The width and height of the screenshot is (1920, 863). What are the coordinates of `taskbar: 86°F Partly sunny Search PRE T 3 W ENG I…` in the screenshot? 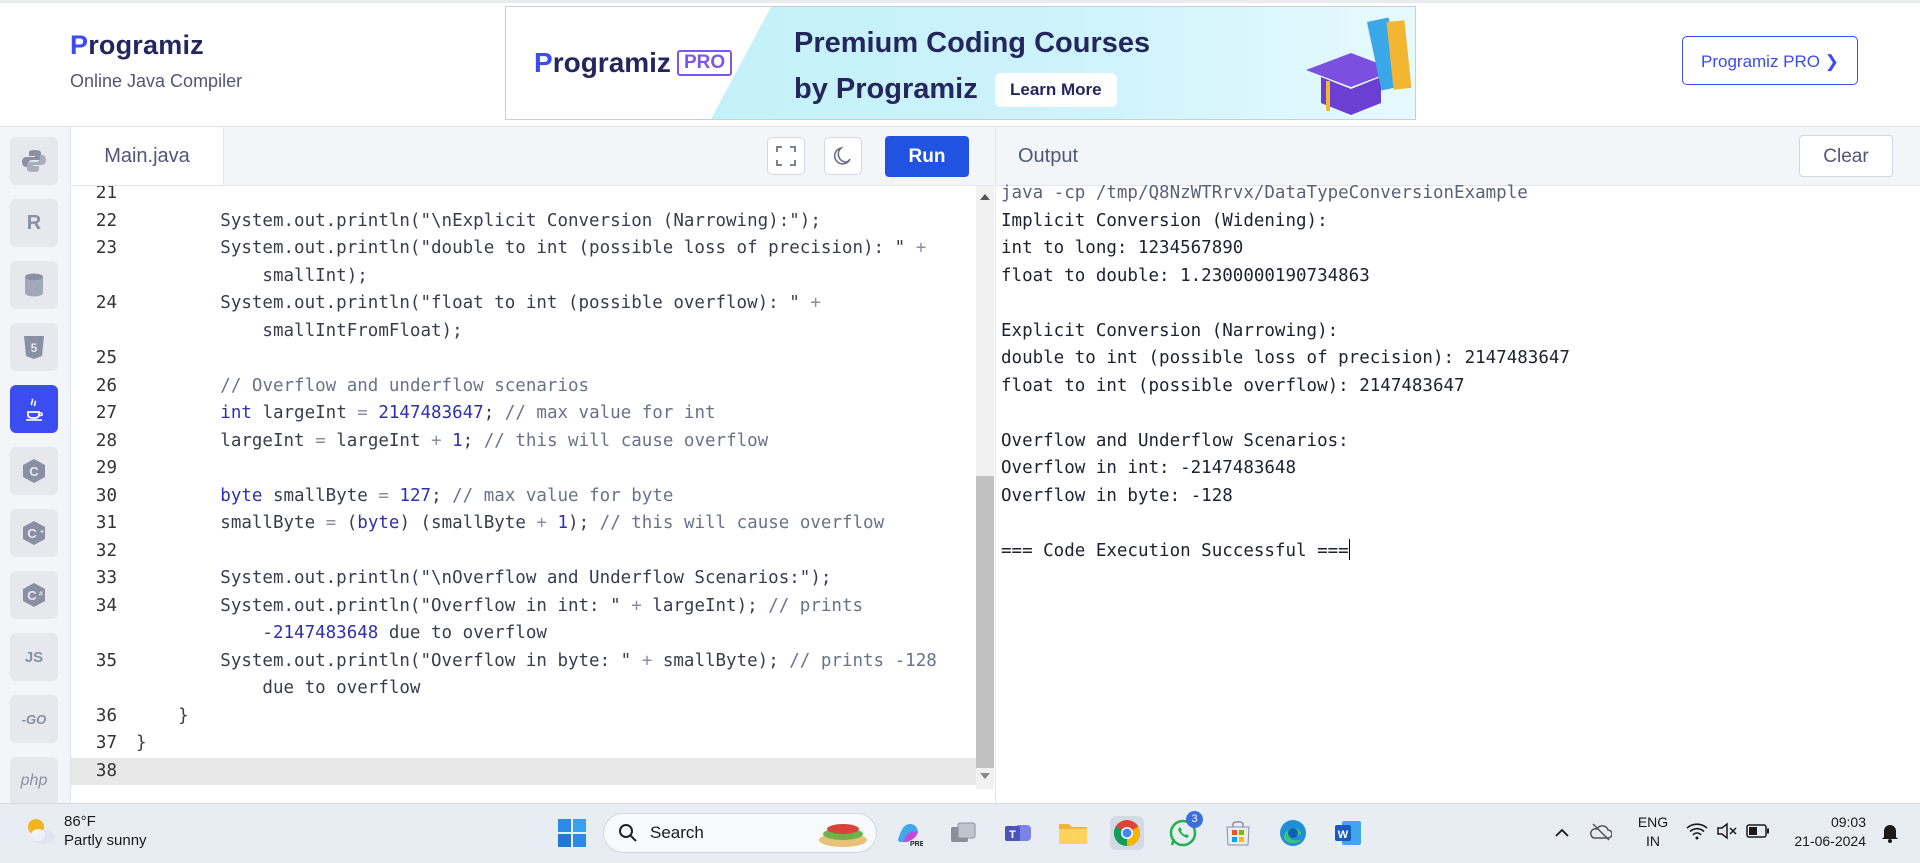 It's located at (960, 833).